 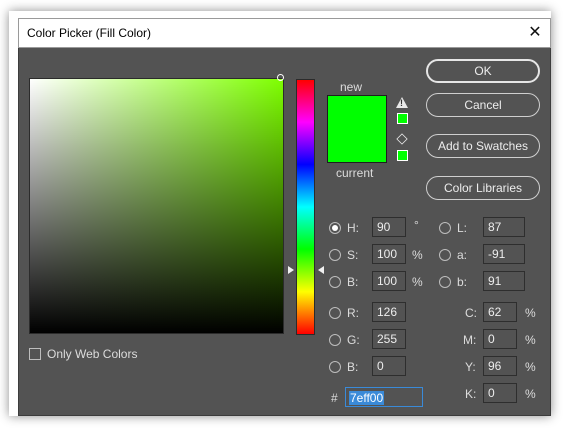 I want to click on brightness-input: 100, so click(x=389, y=281).